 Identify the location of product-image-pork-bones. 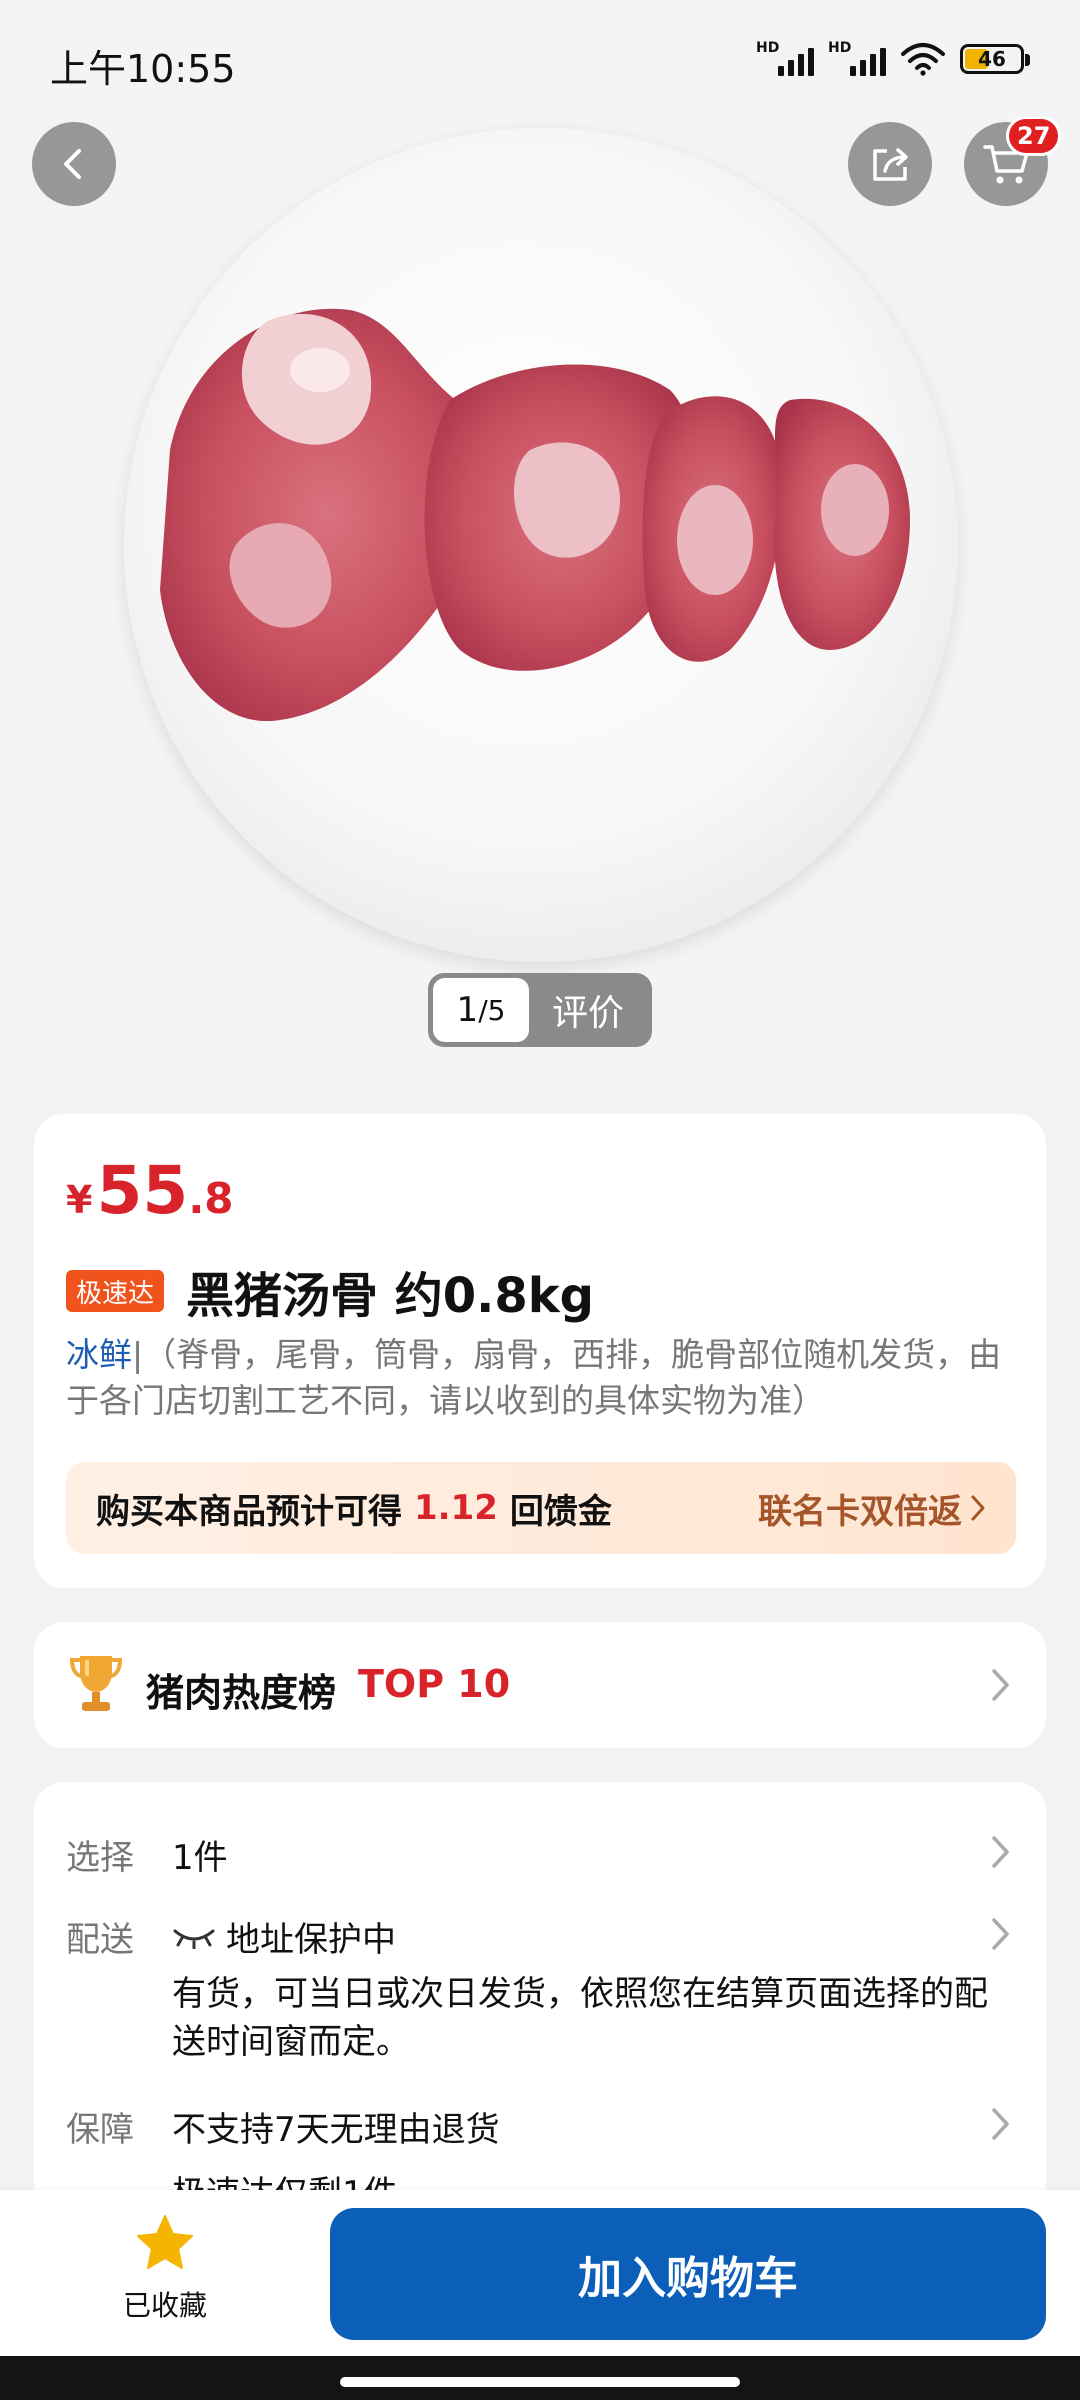
(535, 515).